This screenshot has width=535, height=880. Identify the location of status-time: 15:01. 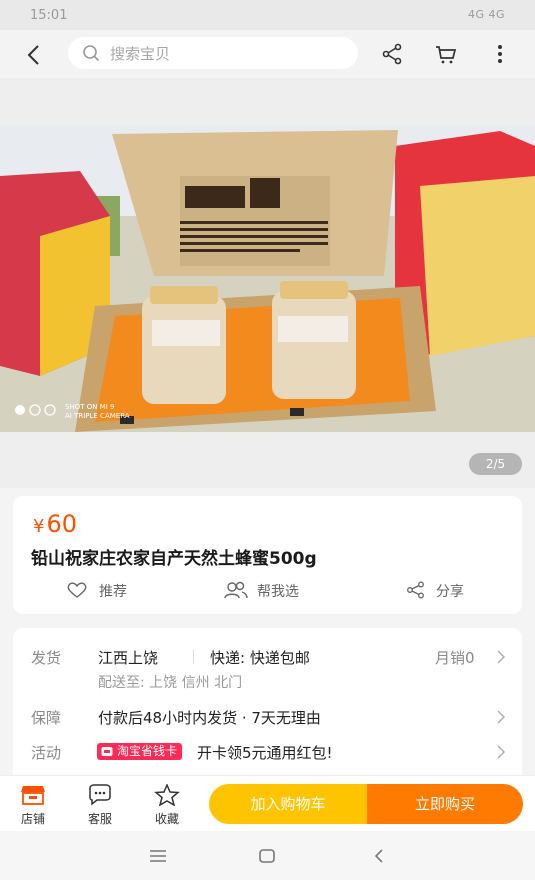
(49, 15).